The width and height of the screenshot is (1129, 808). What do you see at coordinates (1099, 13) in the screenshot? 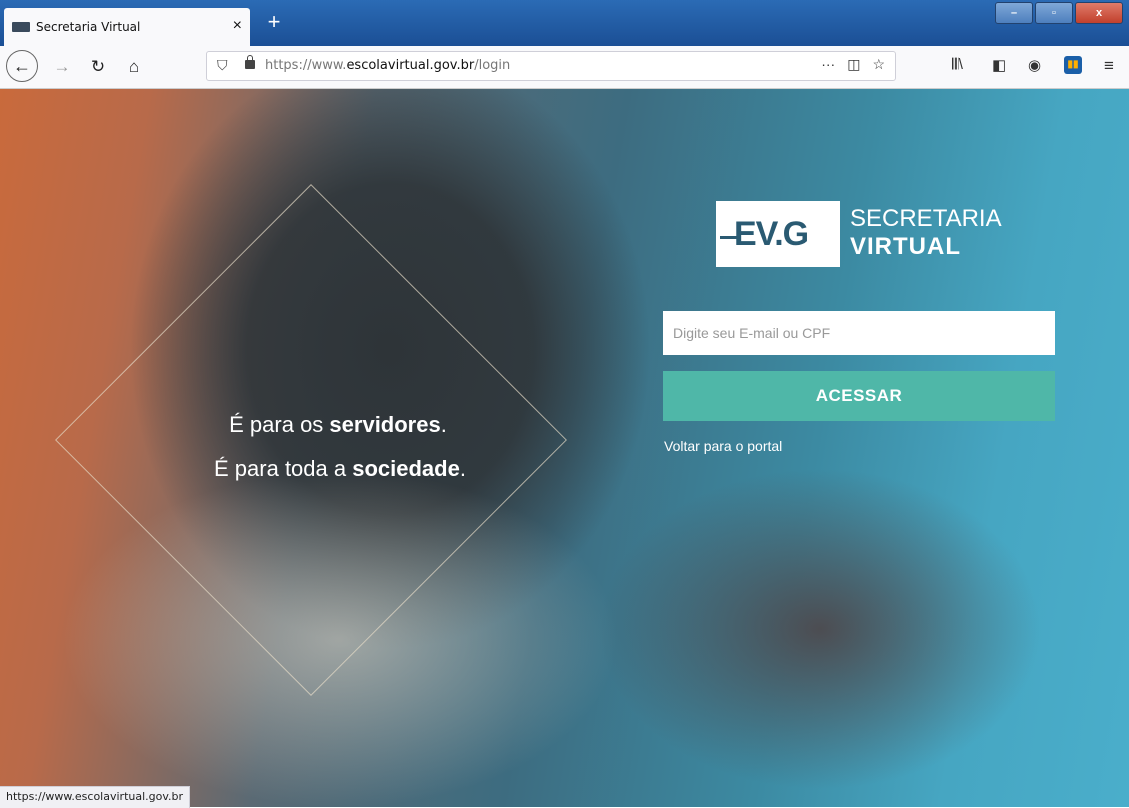
I see `close-window-button: x` at bounding box center [1099, 13].